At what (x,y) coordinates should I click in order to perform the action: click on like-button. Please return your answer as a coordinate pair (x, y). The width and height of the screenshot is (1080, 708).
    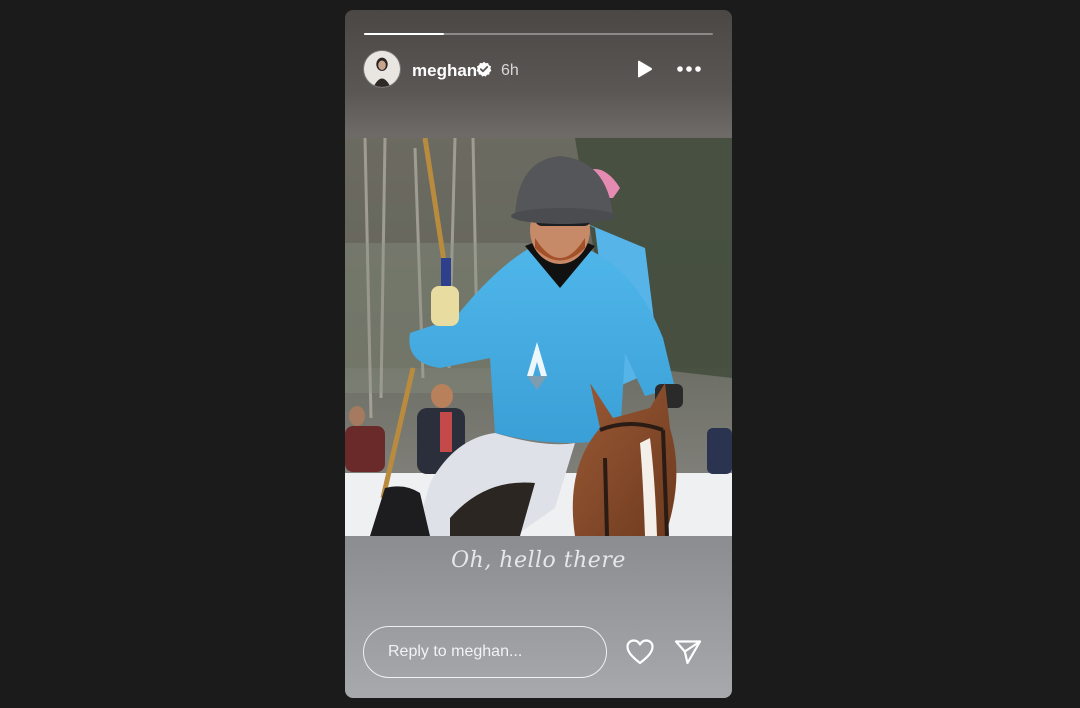
    Looking at the image, I should click on (640, 652).